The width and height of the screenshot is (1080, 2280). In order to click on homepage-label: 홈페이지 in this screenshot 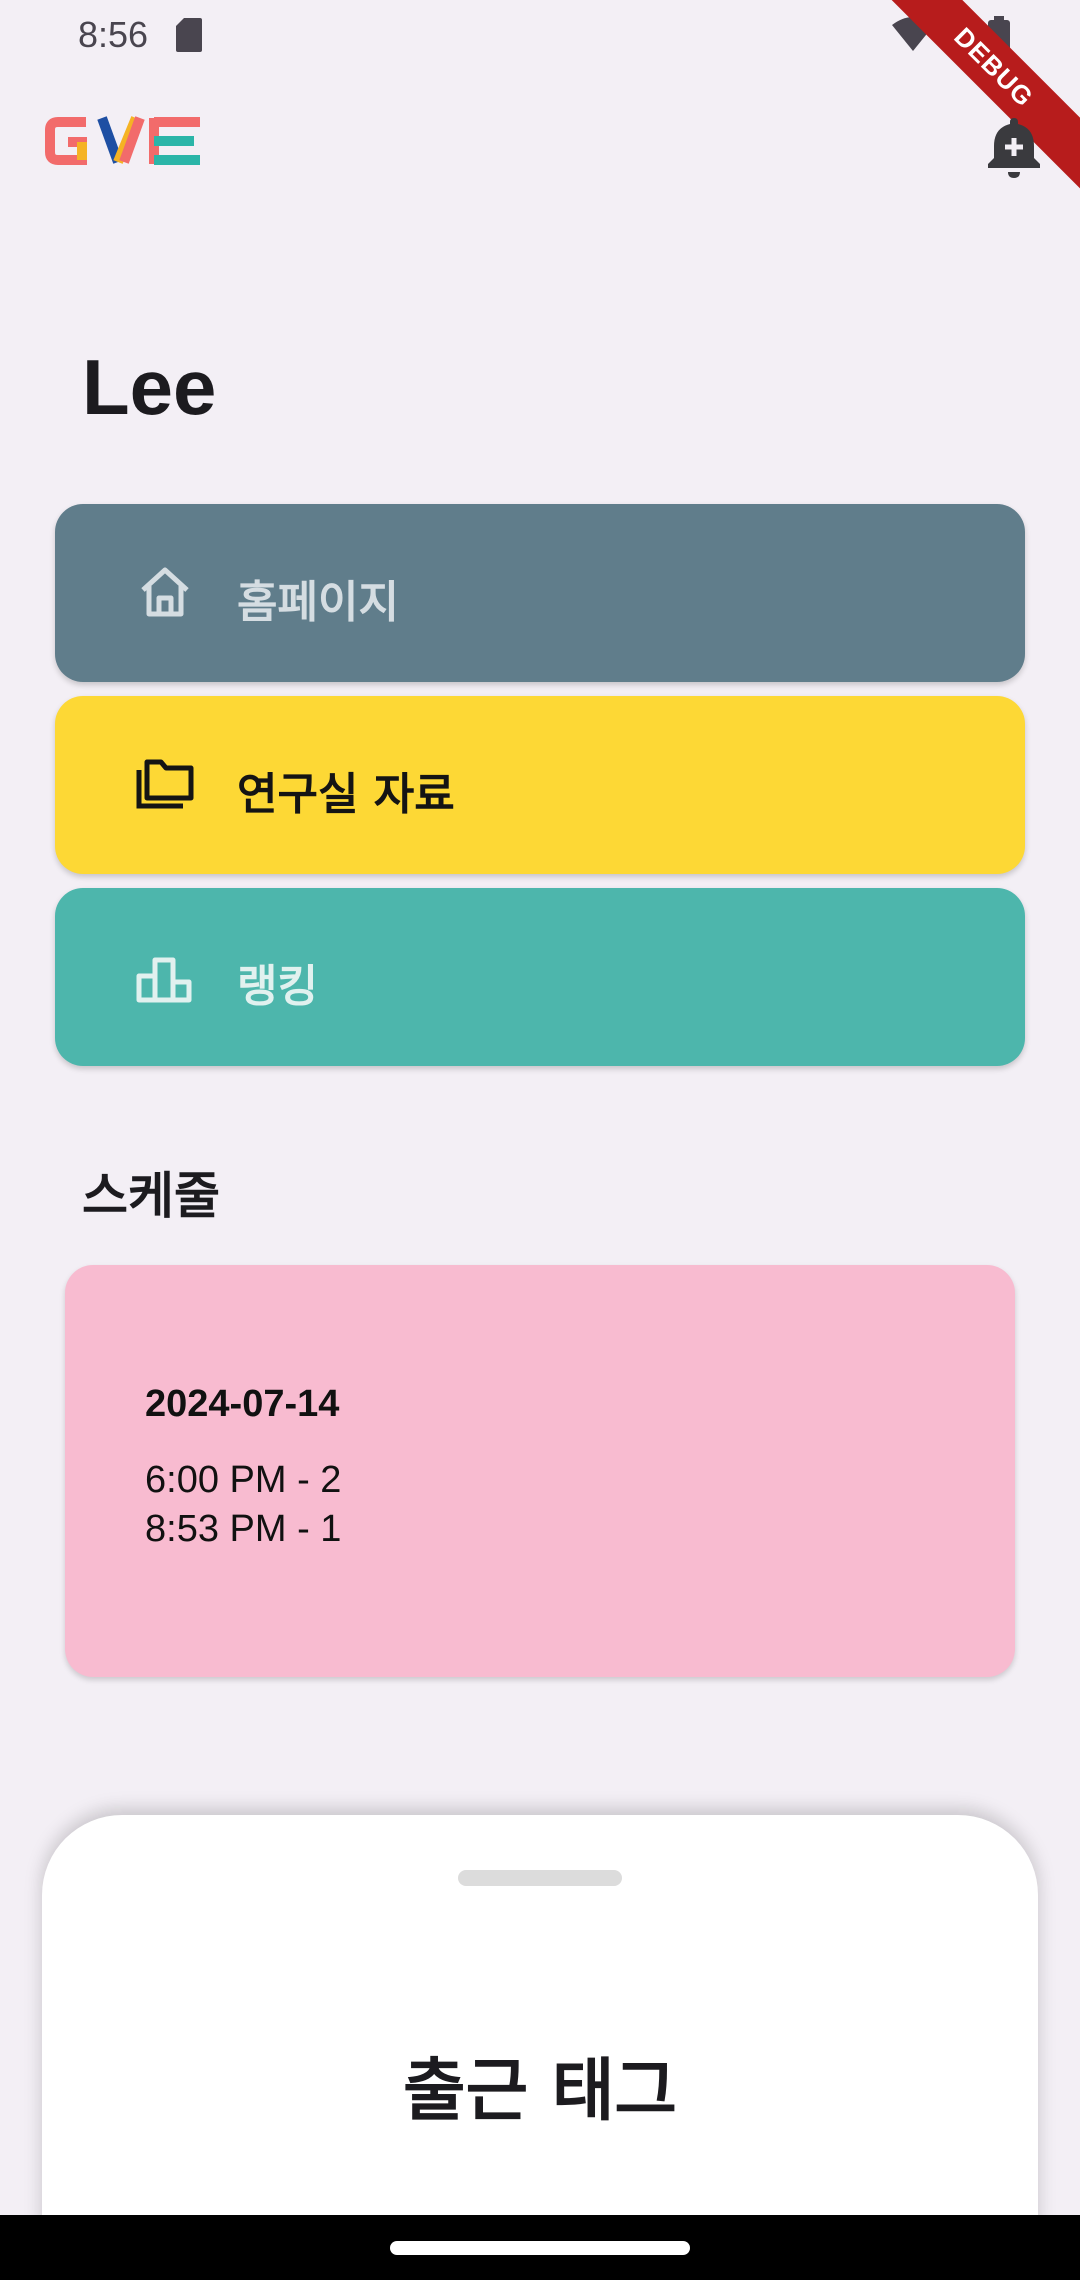, I will do `click(318, 602)`.